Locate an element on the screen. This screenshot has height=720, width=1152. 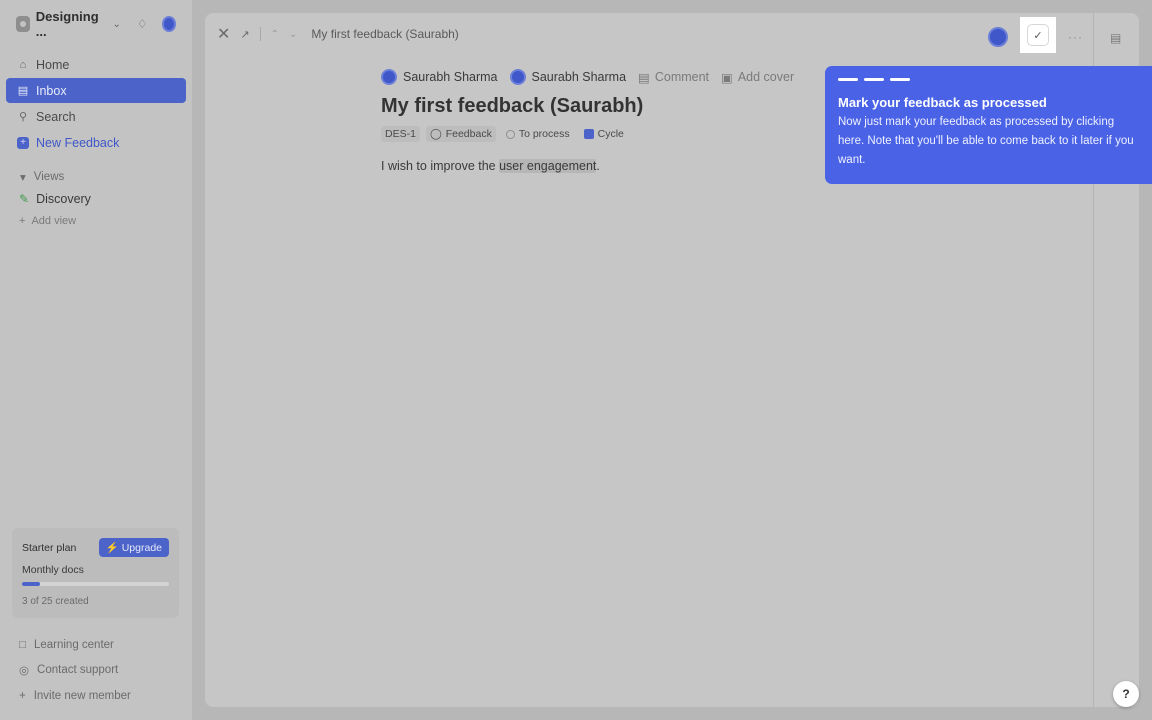
author: Saurabh Sharma is located at coordinates (439, 77).